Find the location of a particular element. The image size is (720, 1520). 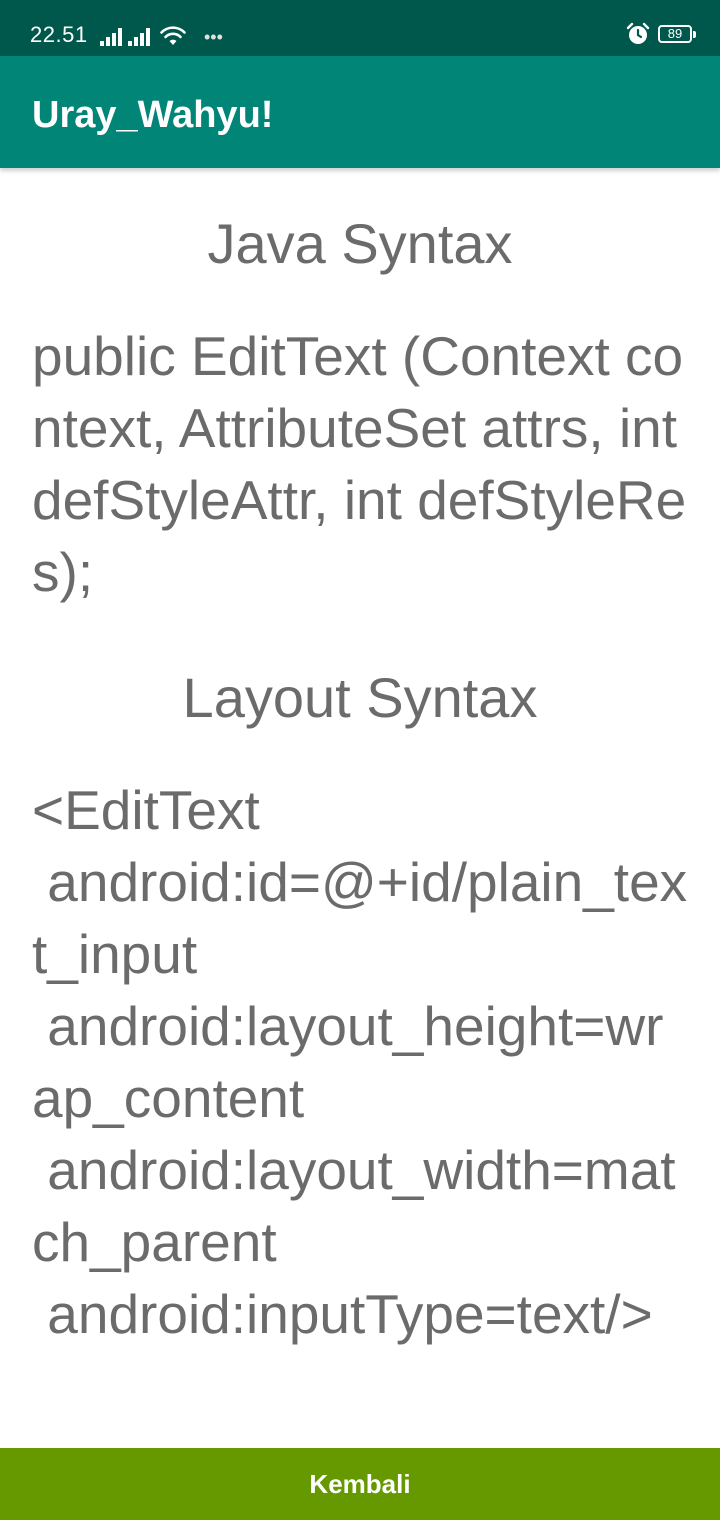

status-bar: 22.51 ••• 89 is located at coordinates (360, 28).